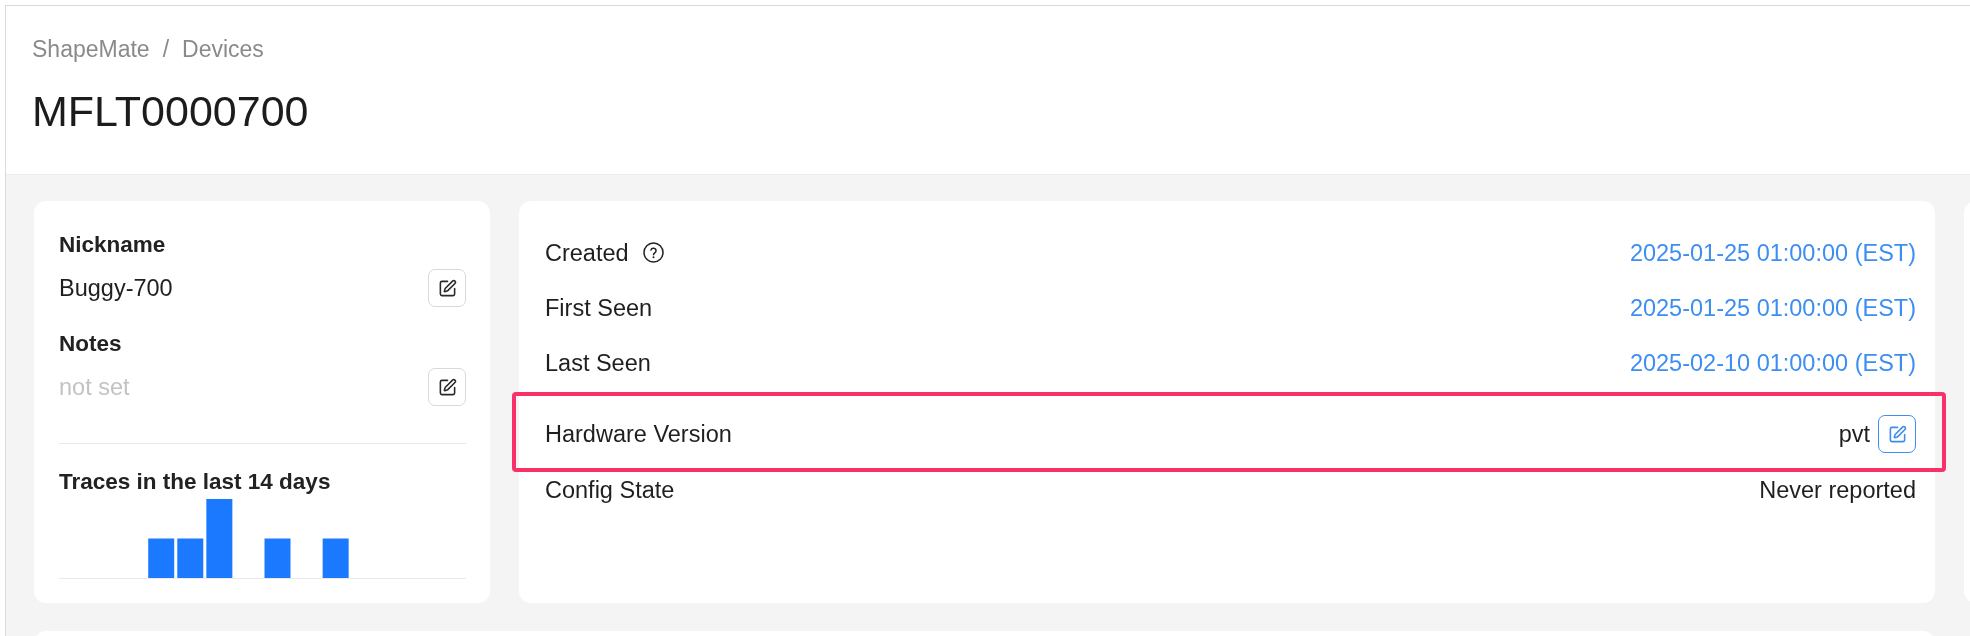  I want to click on field-label: Nickname, so click(112, 245).